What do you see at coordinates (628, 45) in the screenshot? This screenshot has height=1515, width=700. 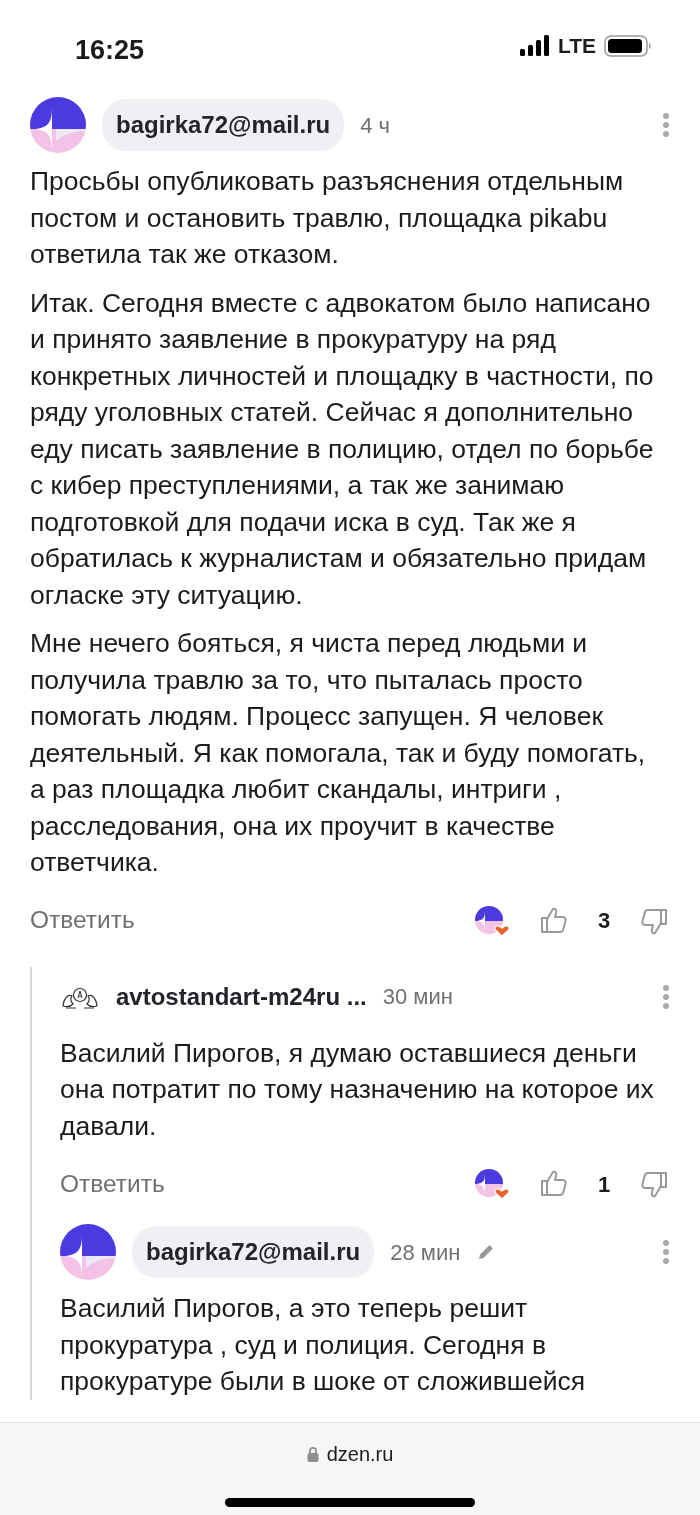 I see `battery-icon` at bounding box center [628, 45].